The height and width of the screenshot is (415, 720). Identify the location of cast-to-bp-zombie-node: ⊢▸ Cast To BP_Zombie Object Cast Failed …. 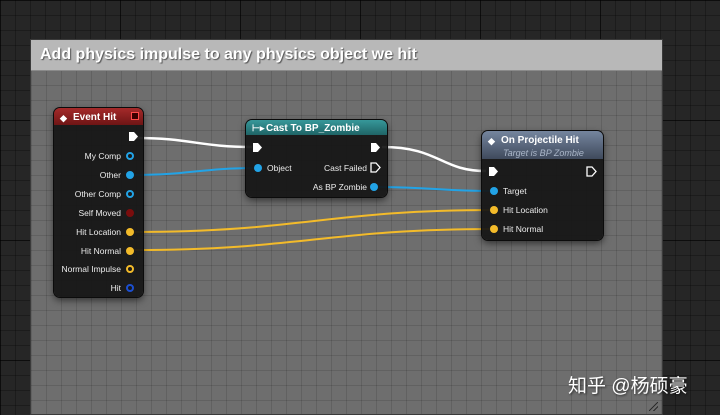
(316, 158).